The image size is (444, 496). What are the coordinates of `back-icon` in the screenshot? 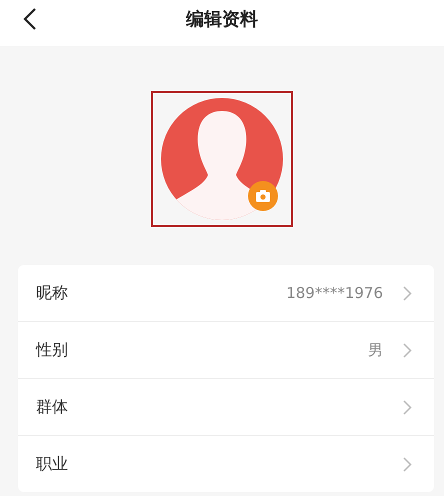 It's located at (30, 19).